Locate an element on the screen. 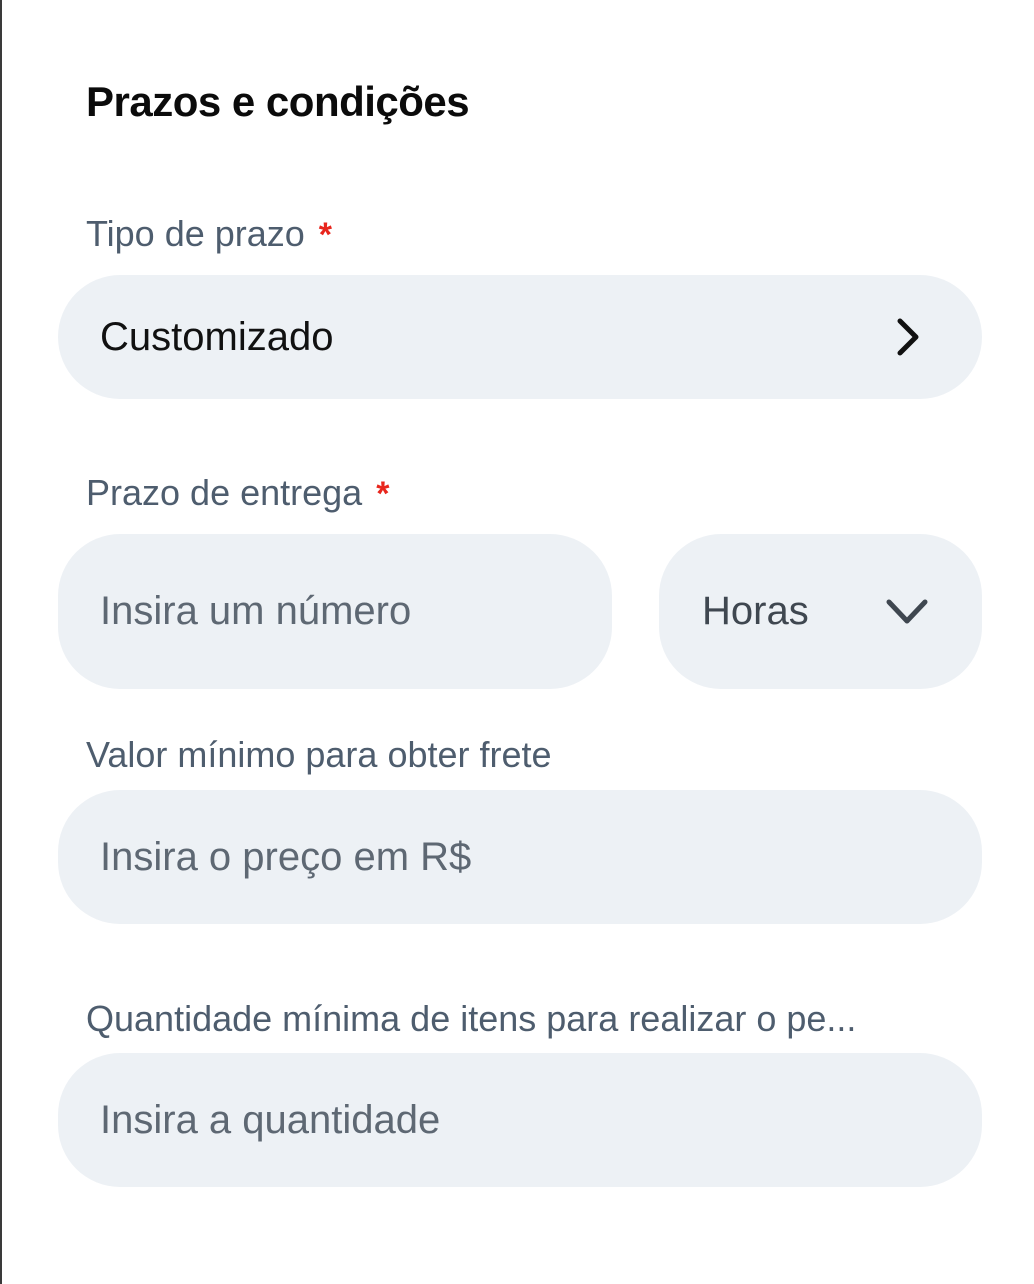  delivery-time-unit-value: Horas is located at coordinates (755, 611).